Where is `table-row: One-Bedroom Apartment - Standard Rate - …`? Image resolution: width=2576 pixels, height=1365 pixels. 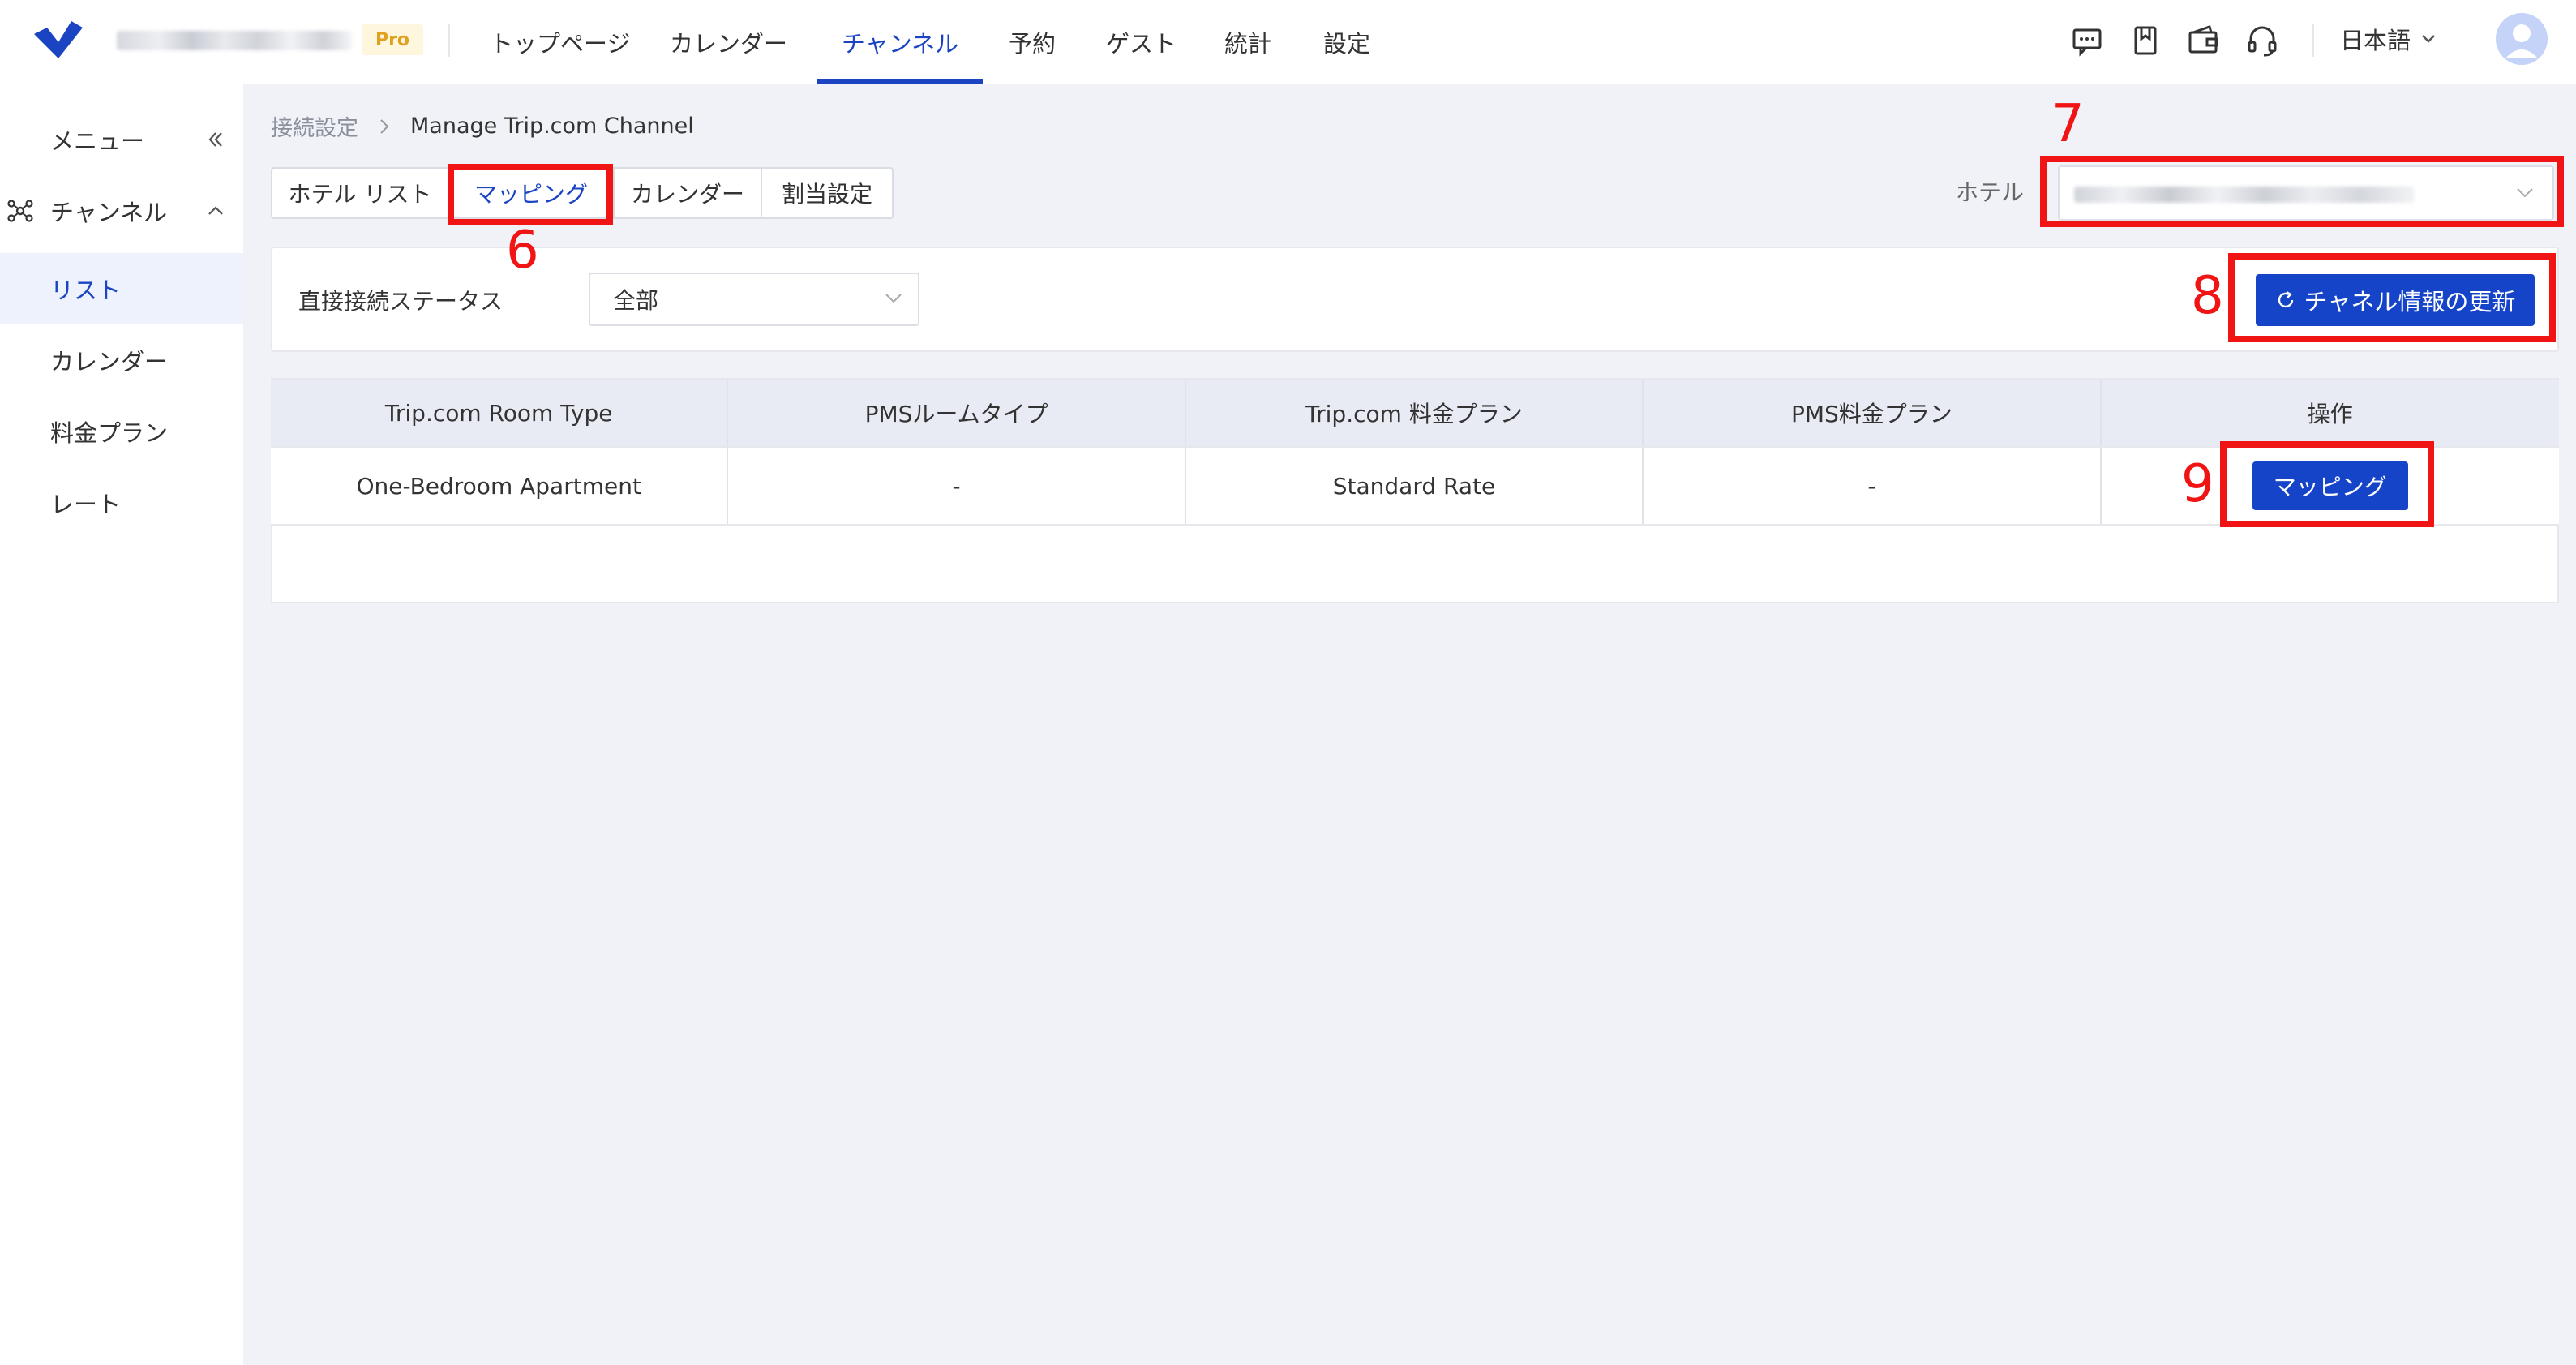
table-row: One-Bedroom Apartment - Standard Rate - … is located at coordinates (1415, 486).